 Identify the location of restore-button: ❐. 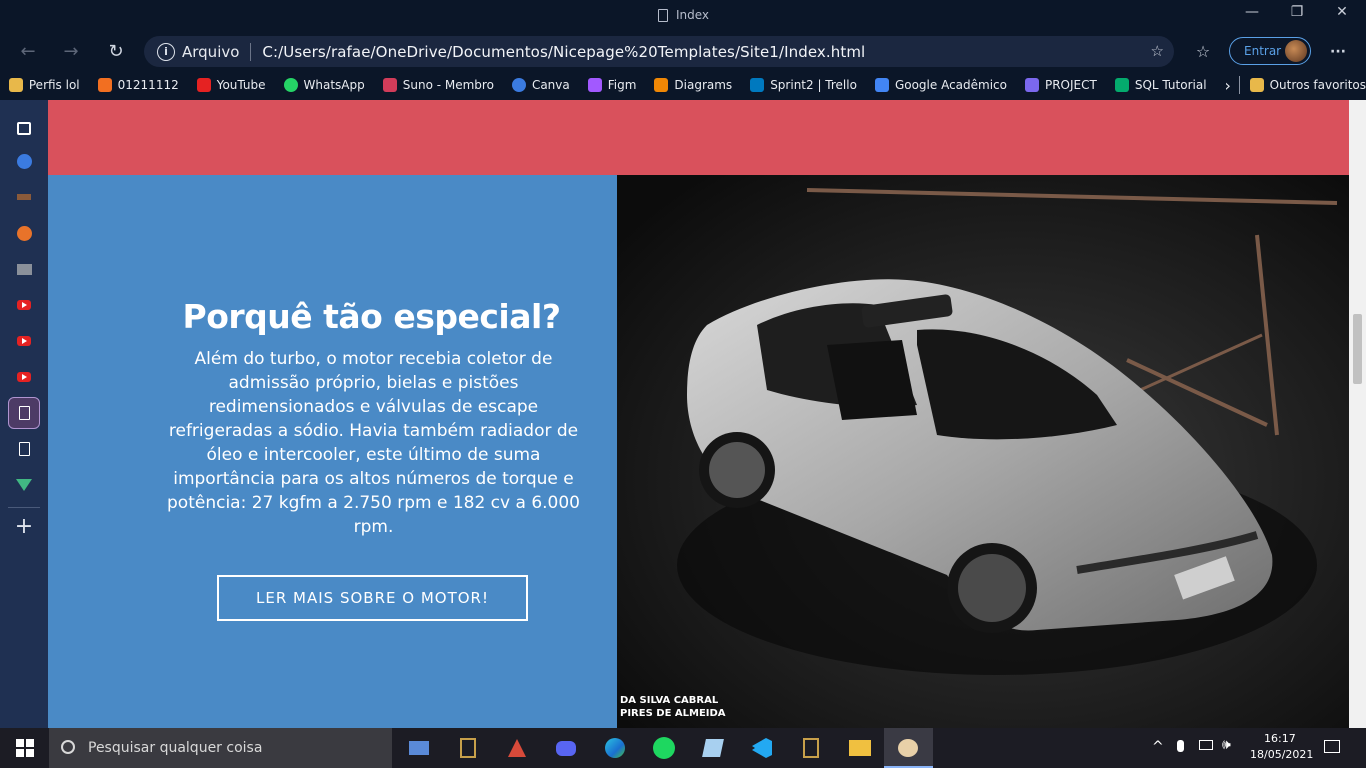
(1297, 12).